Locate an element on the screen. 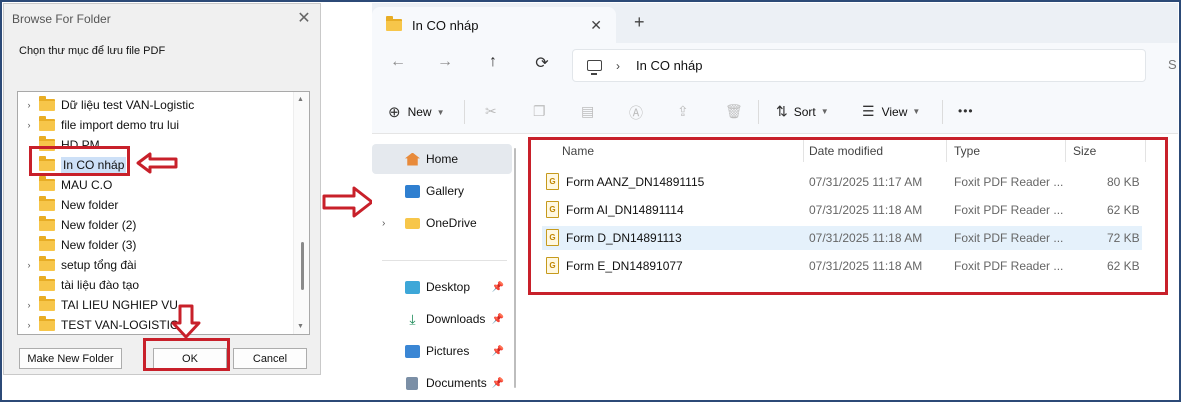 This screenshot has width=1181, height=402. file-name: Form E_DN14891077 is located at coordinates (624, 266).